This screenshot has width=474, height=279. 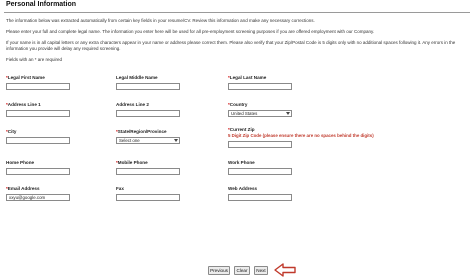 I want to click on mobile-phone-label: *Mobile Phone, so click(x=132, y=162).